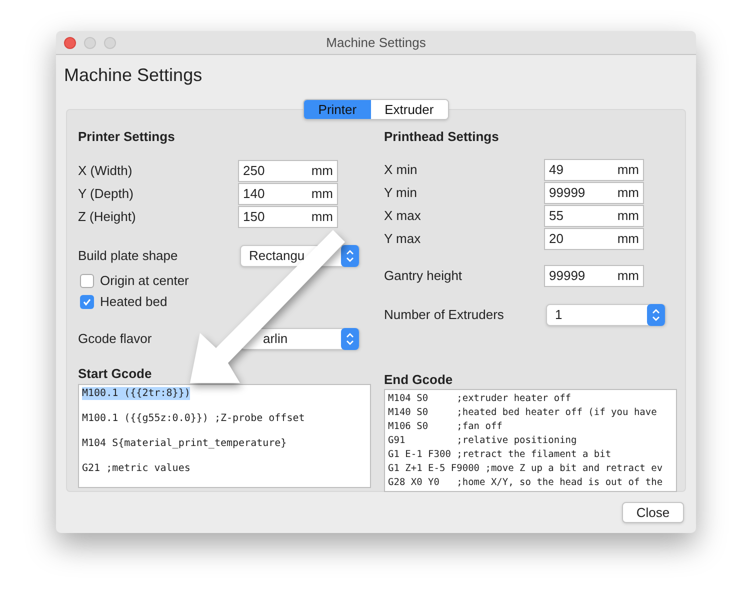 The width and height of the screenshot is (752, 614). I want to click on dialog-heading: Machine Settings, so click(133, 75).